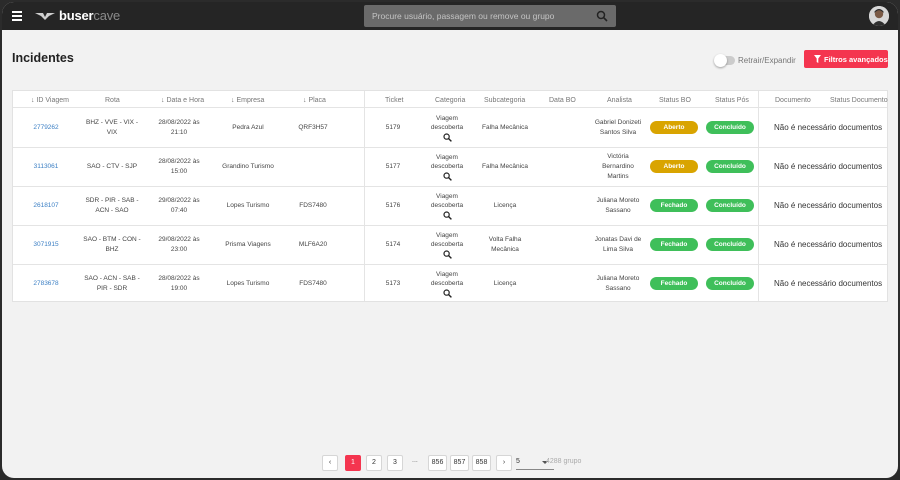 The height and width of the screenshot is (480, 900). What do you see at coordinates (46, 128) in the screenshot?
I see `trip-id-link: 2779262` at bounding box center [46, 128].